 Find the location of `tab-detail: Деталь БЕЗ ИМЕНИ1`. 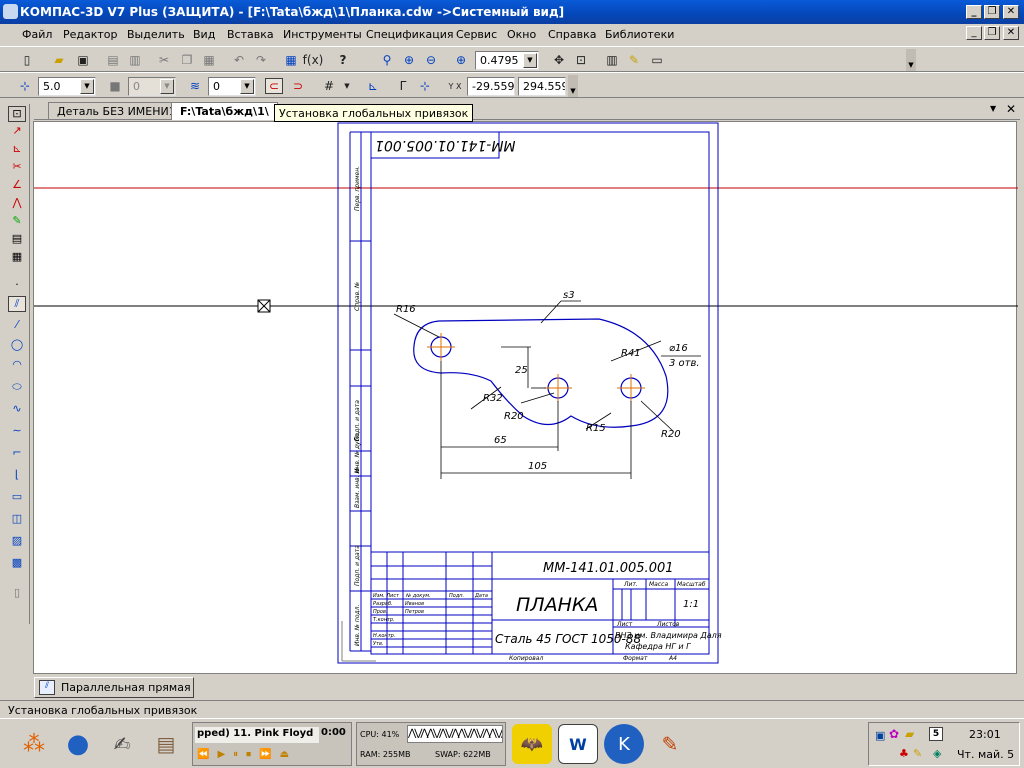

tab-detail: Деталь БЕЗ ИМЕНИ1 is located at coordinates (116, 111).